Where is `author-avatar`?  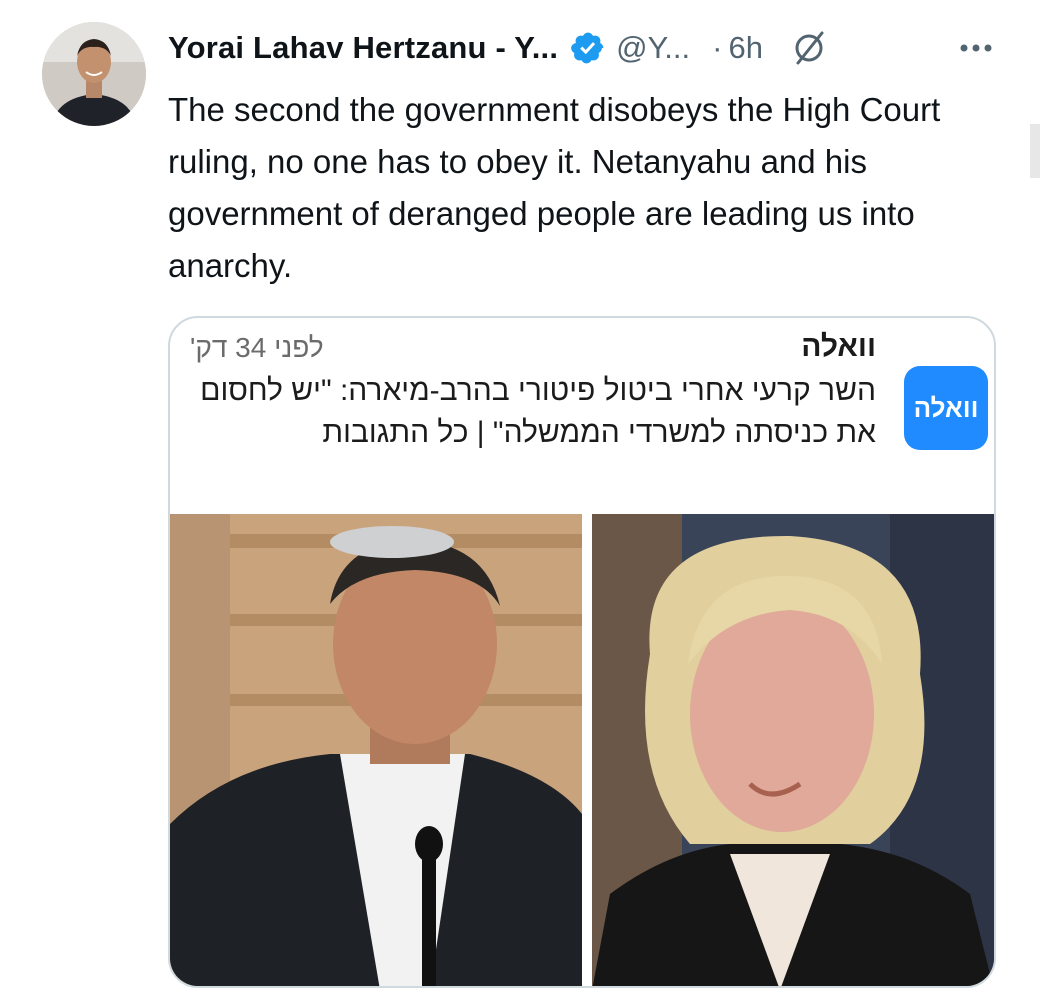 author-avatar is located at coordinates (94, 74).